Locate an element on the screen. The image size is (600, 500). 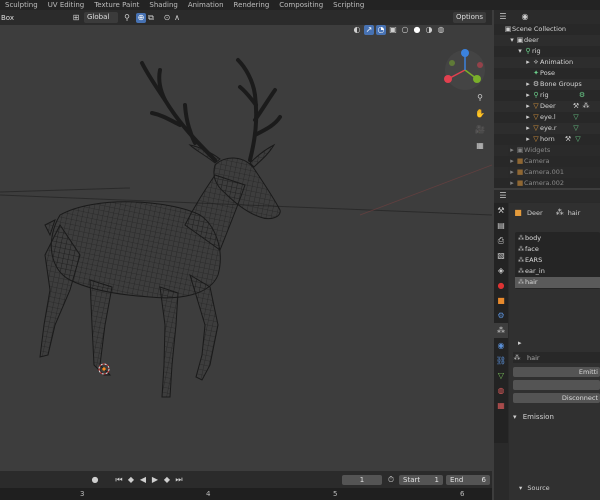
blank-button is located at coordinates (556, 385).